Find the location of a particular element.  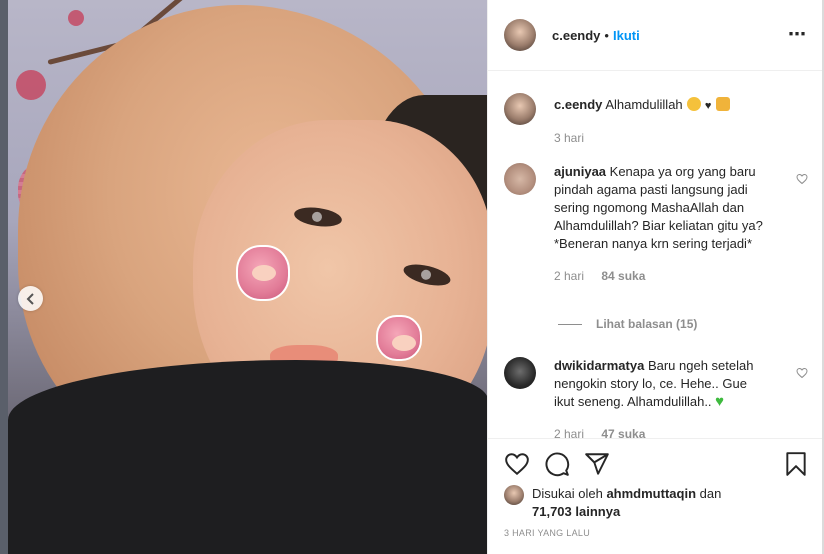

liked-by-prefix: Disukai oleh is located at coordinates (567, 493).